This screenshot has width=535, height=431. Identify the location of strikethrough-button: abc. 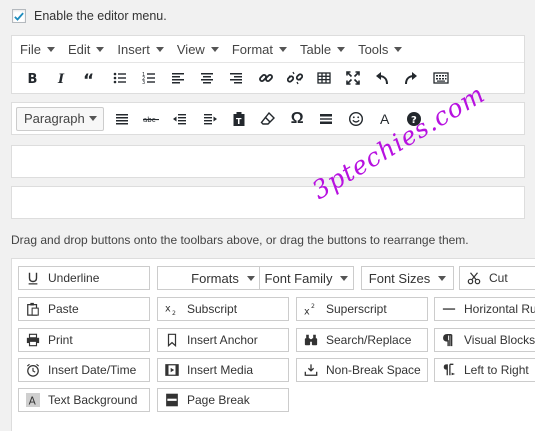
(151, 119).